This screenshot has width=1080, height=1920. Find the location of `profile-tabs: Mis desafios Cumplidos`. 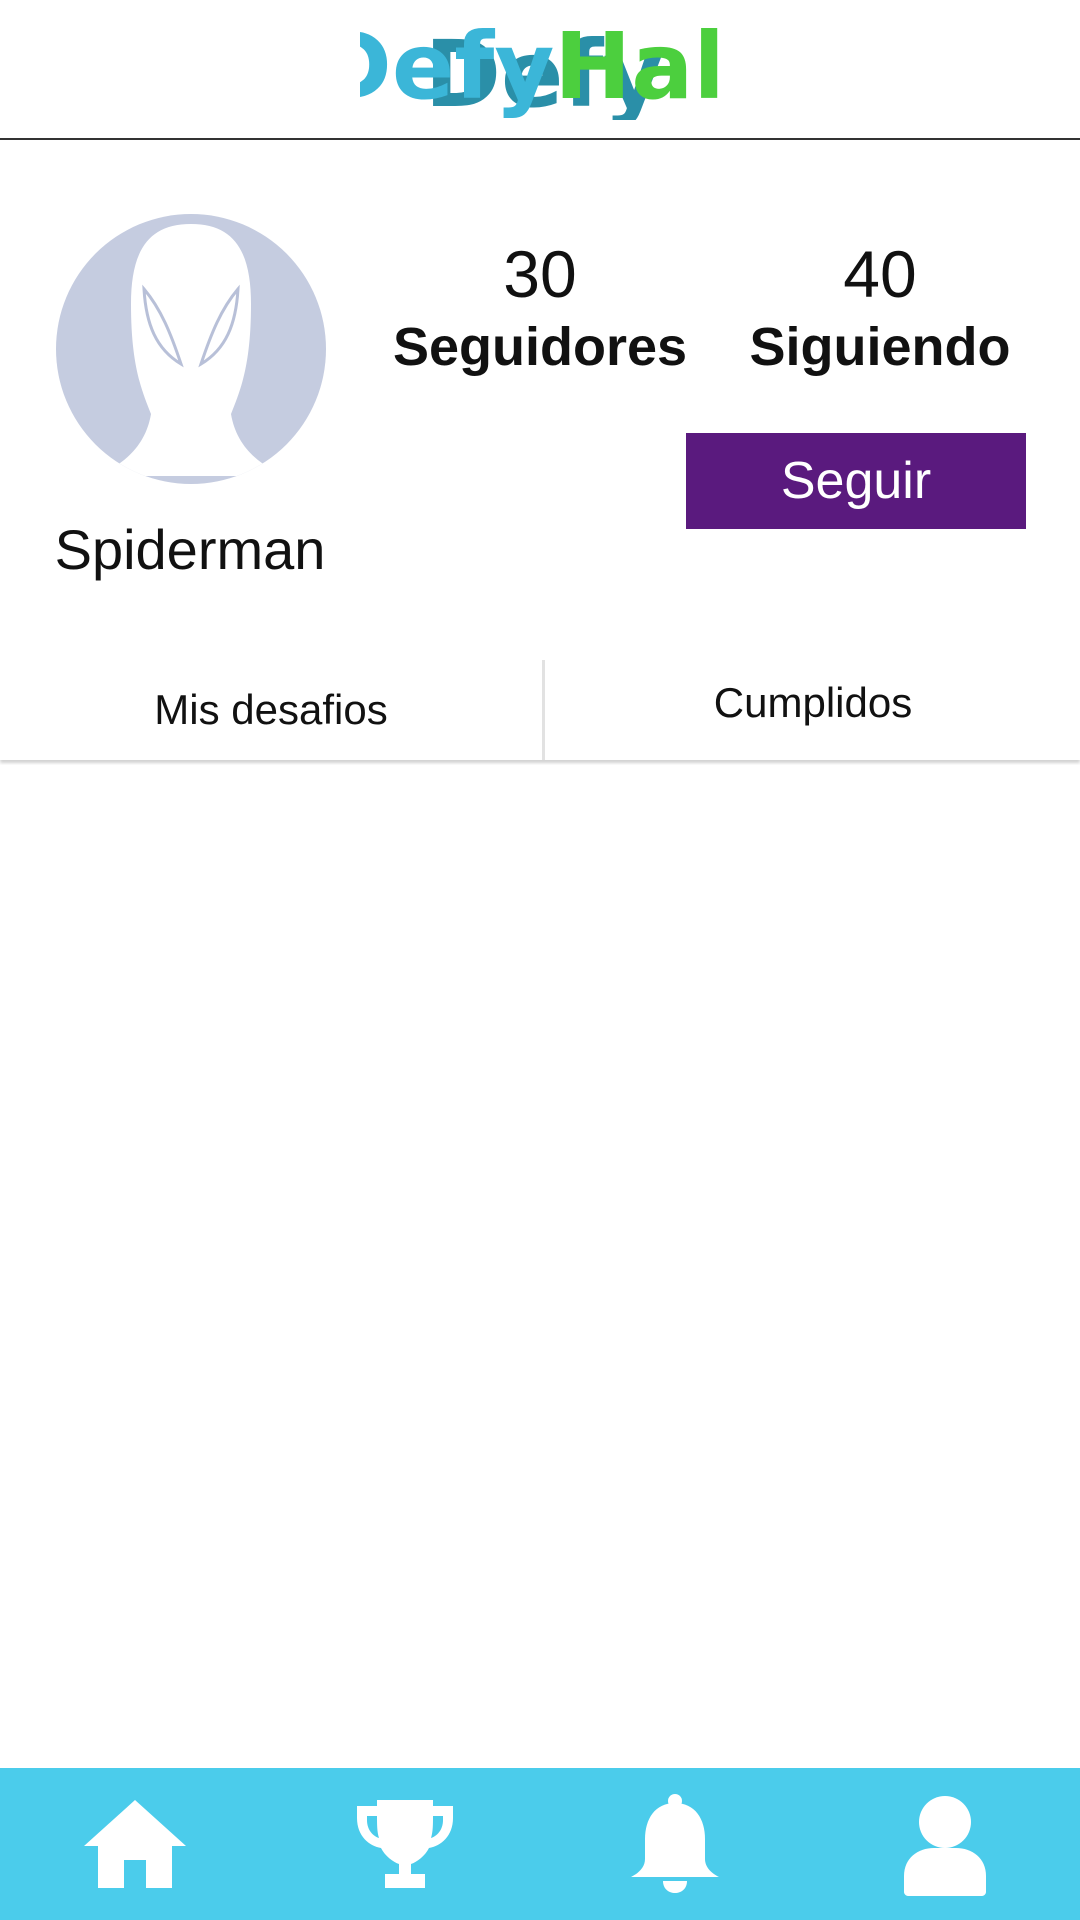

profile-tabs: Mis desafios Cumplidos is located at coordinates (540, 710).